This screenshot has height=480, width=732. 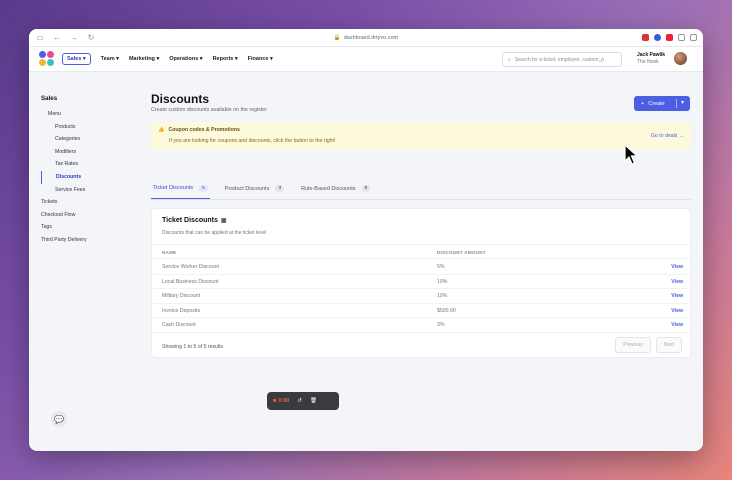 I want to click on discount-name: Military Discount, so click(x=181, y=296).